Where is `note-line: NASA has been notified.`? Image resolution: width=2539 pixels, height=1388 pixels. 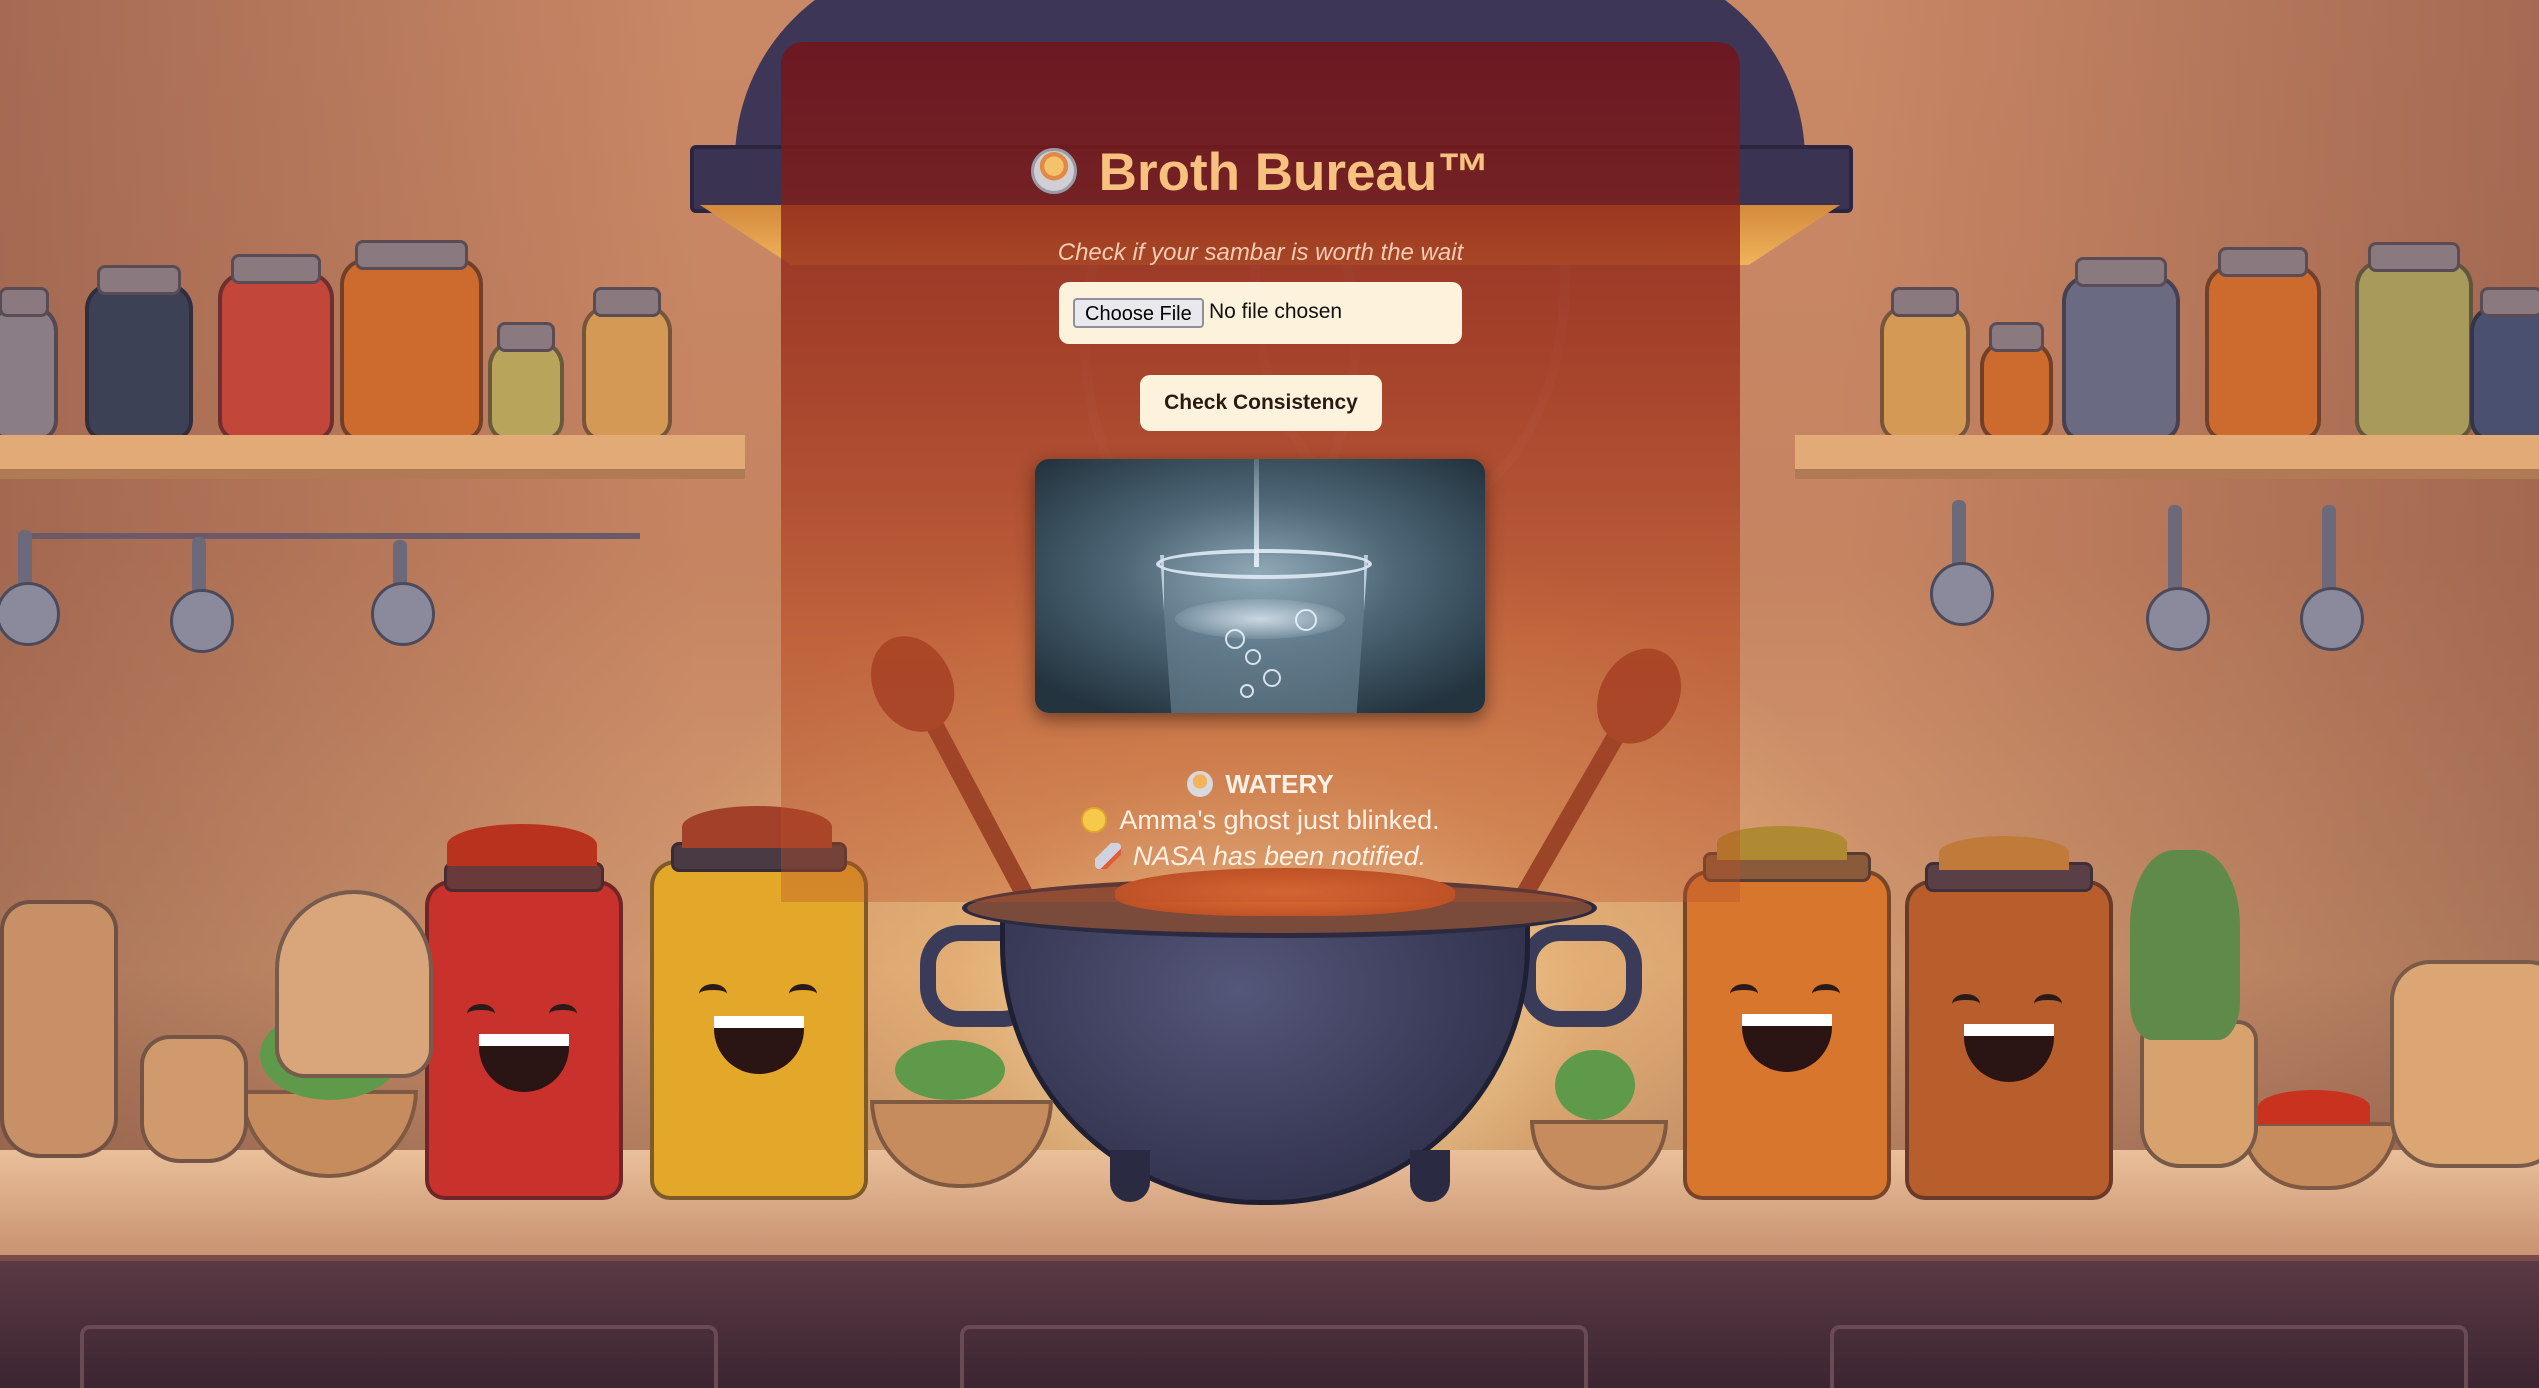
note-line: NASA has been notified. is located at coordinates (1260, 856).